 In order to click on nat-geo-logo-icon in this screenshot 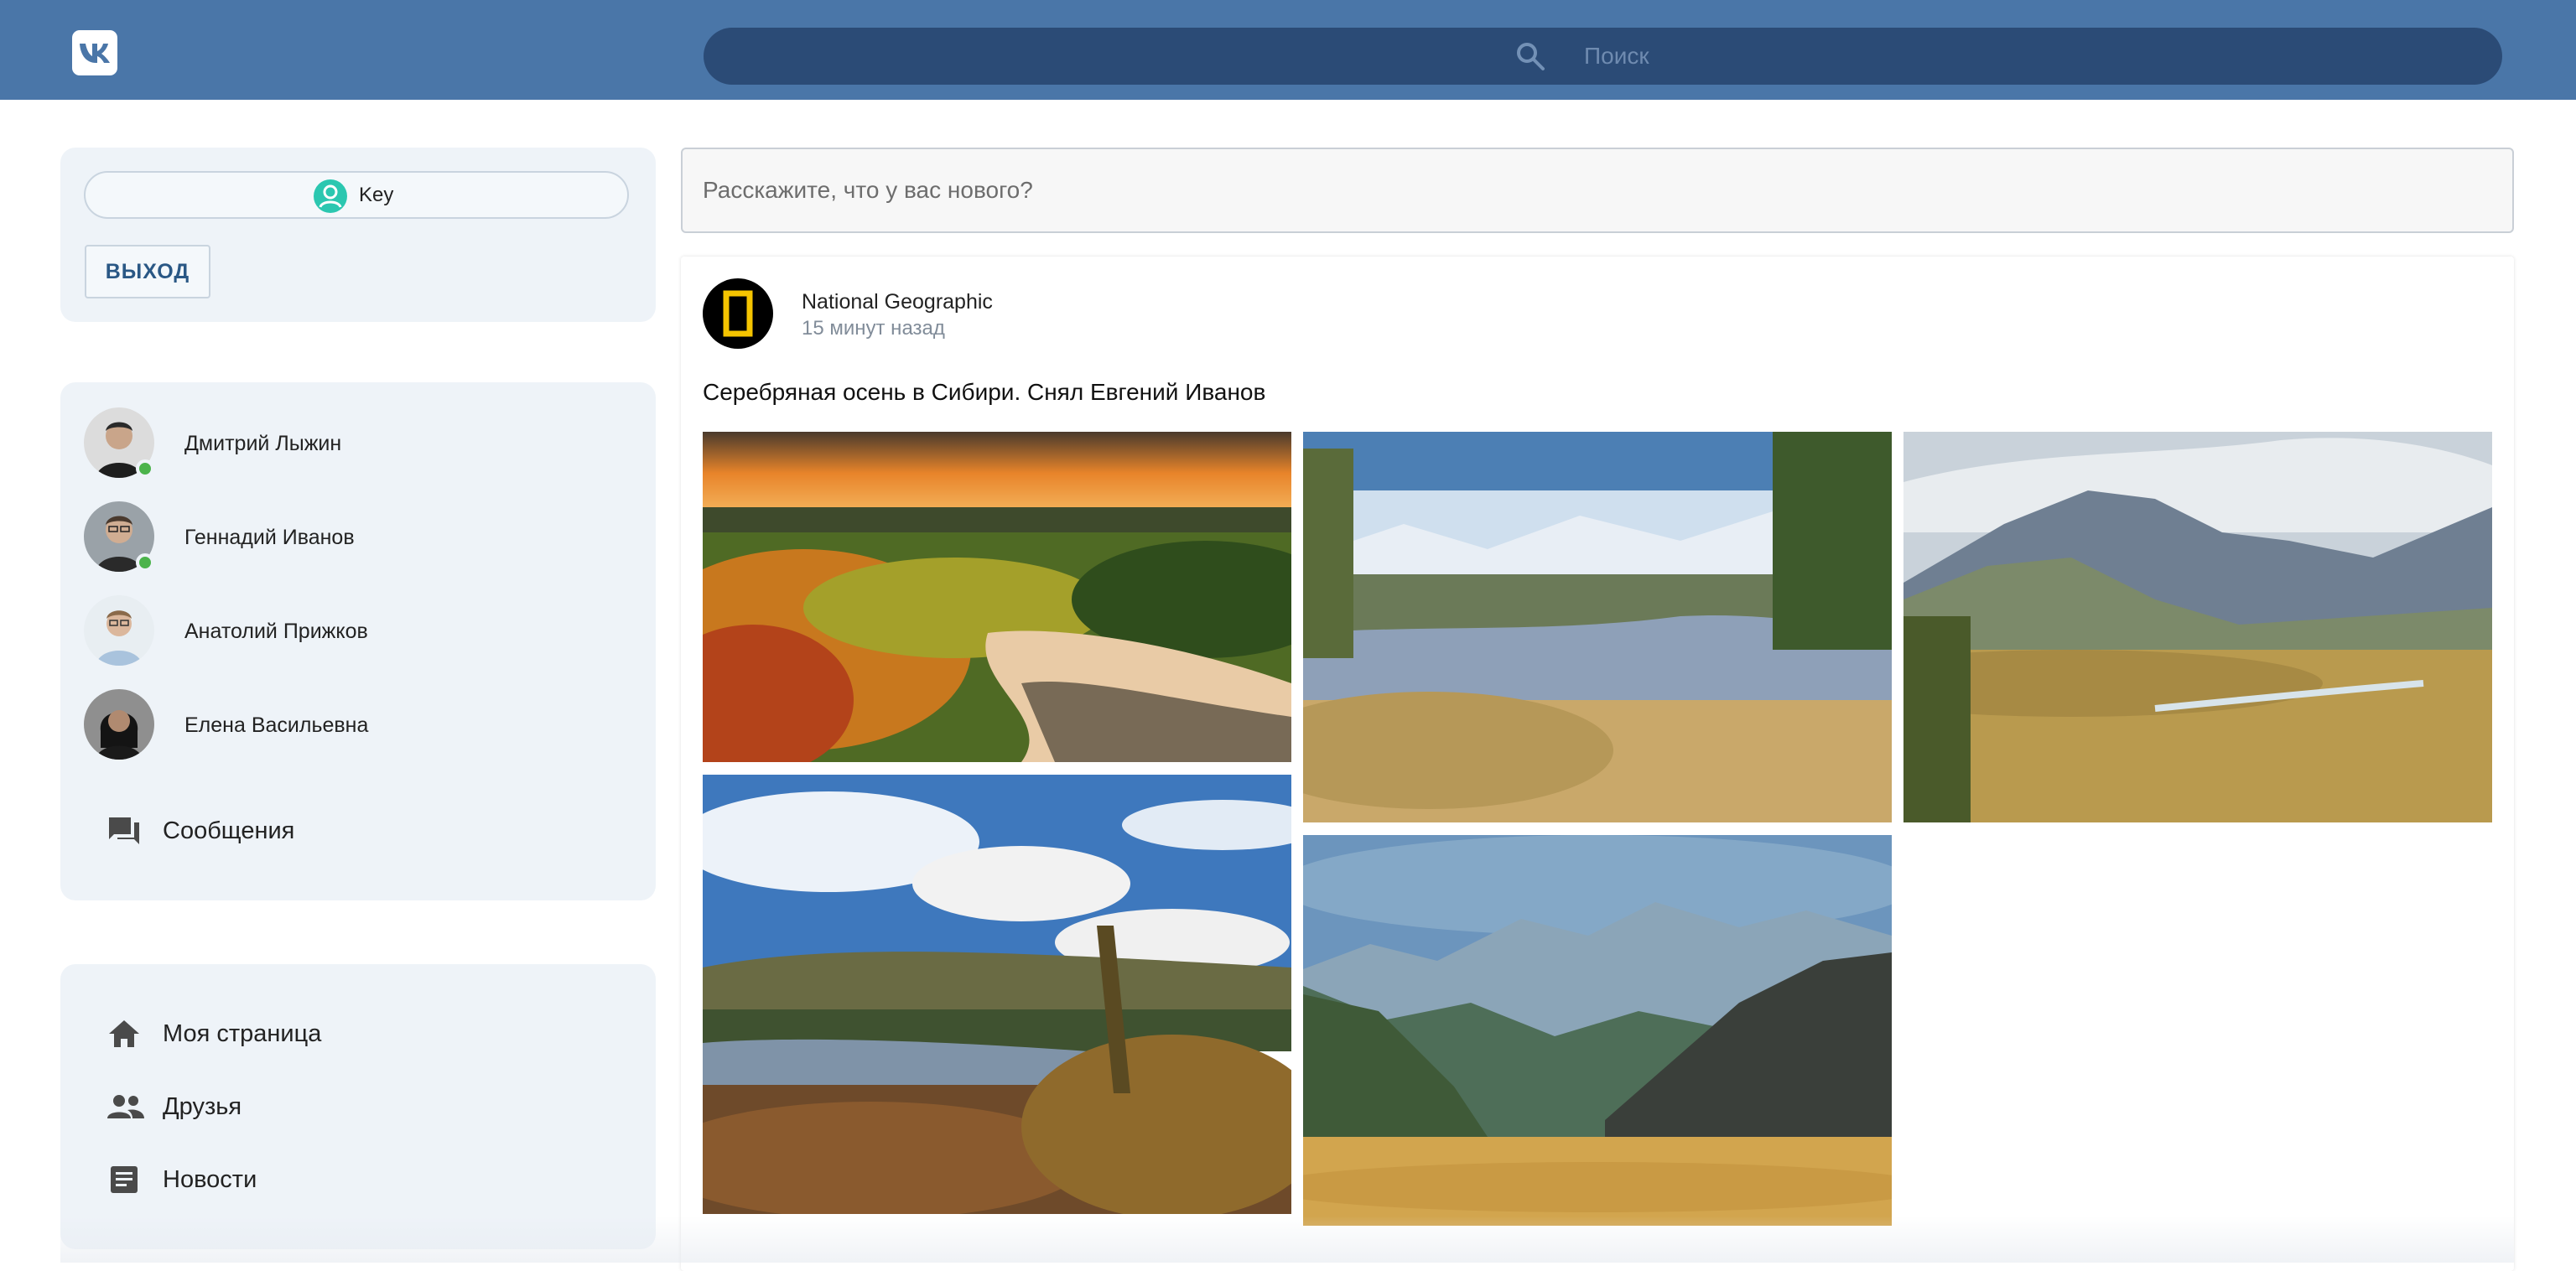, I will do `click(738, 313)`.